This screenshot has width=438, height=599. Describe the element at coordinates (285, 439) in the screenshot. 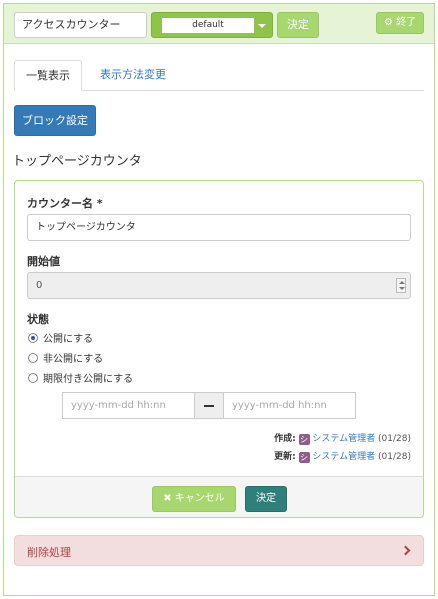

I see `created-label: 作成:` at that location.